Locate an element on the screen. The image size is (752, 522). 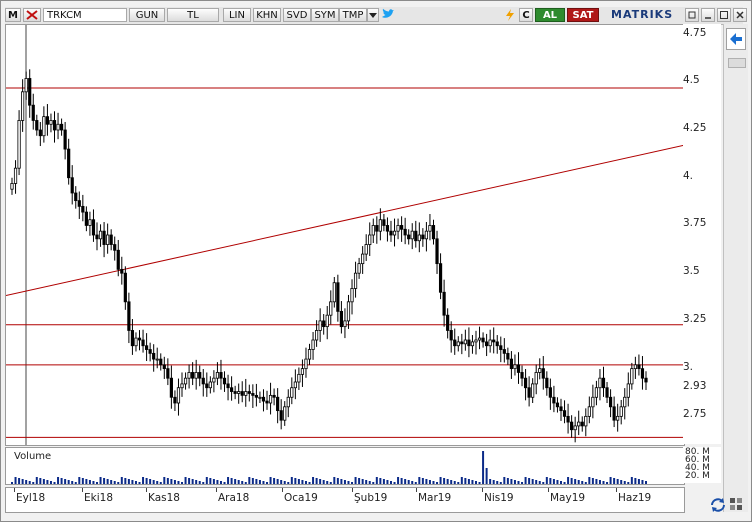
date-tick-label: Nis19 is located at coordinates (499, 498).